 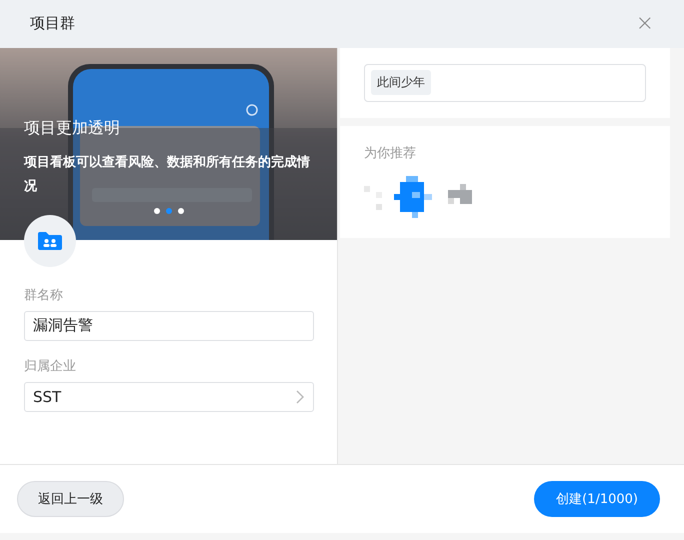 What do you see at coordinates (70, 499) in the screenshot?
I see `back-button: 返回上一级` at bounding box center [70, 499].